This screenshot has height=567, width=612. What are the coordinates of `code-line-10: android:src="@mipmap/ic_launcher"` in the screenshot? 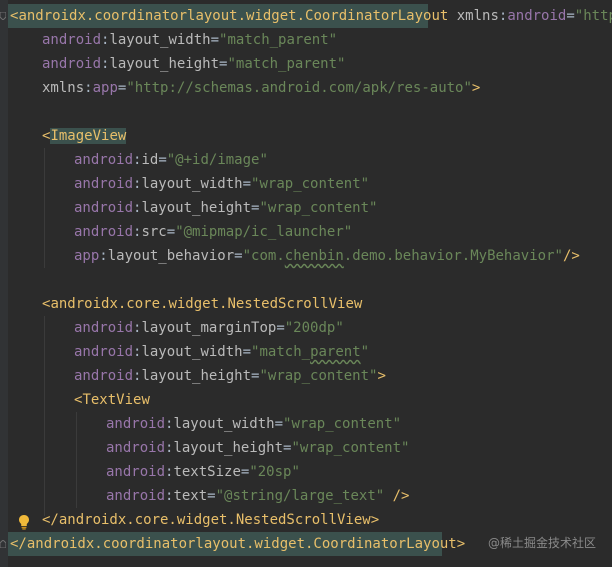 It's located at (213, 232).